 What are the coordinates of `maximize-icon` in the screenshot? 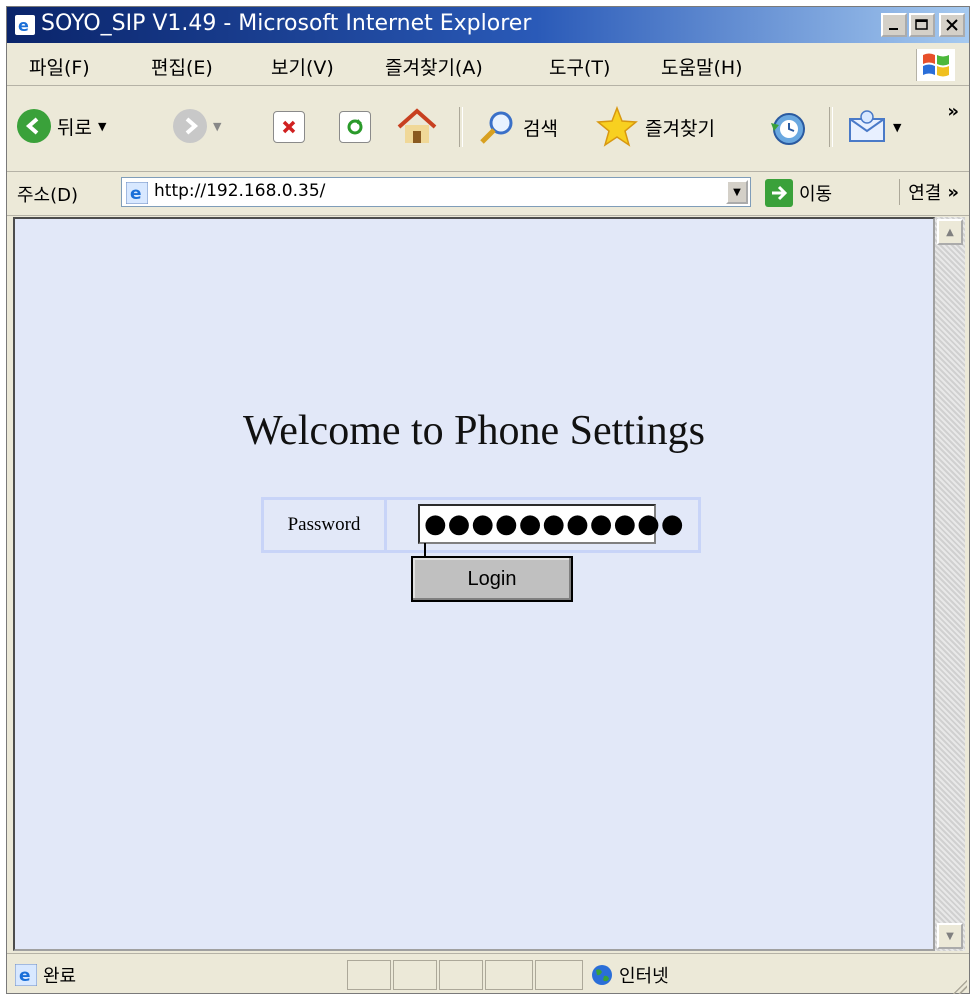 It's located at (921, 24).